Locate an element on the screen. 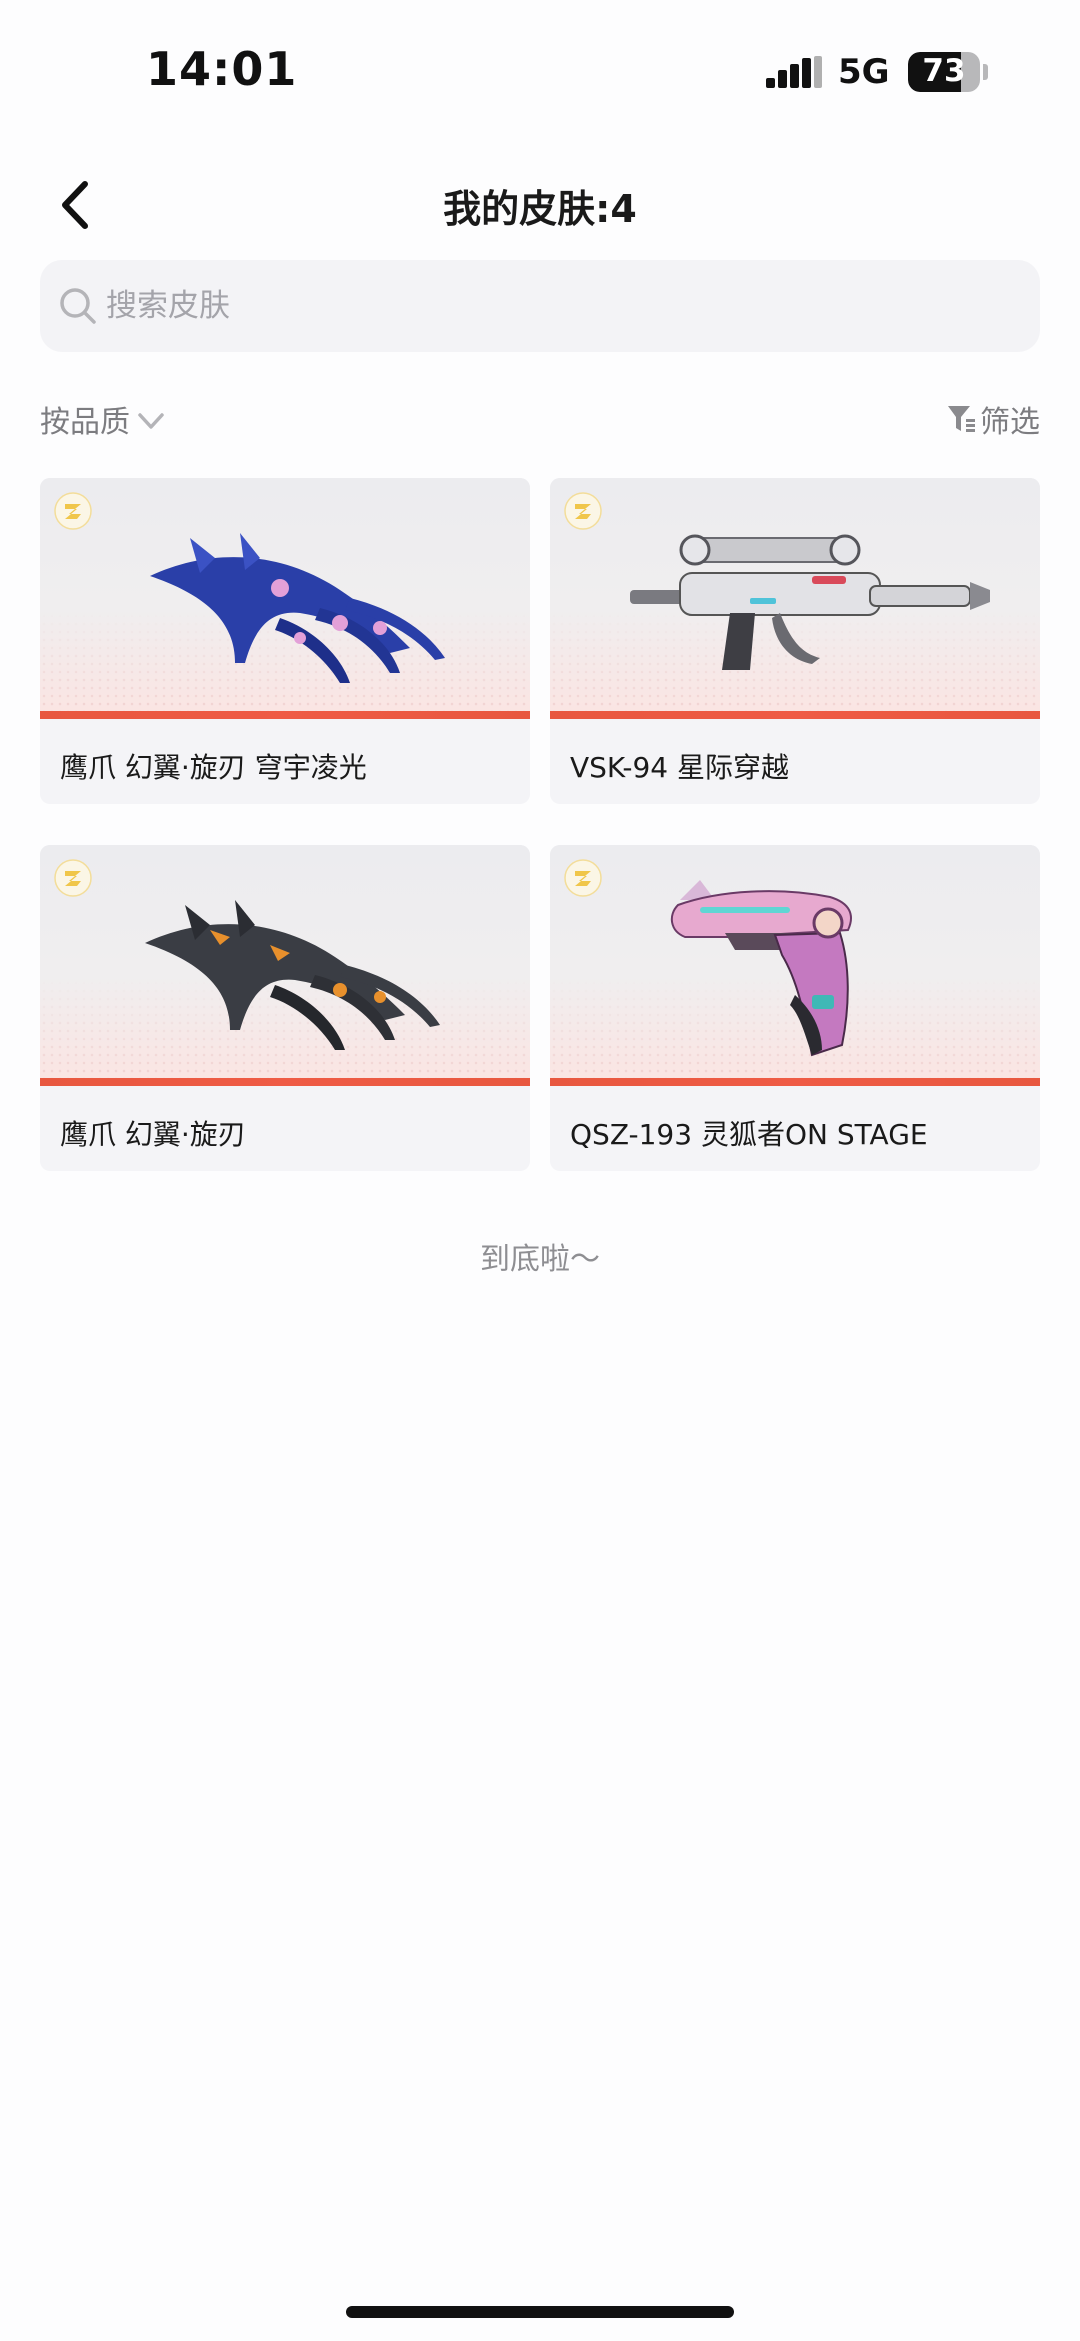 This screenshot has height=2341, width=1080. filter-button: 筛选 is located at coordinates (993, 419).